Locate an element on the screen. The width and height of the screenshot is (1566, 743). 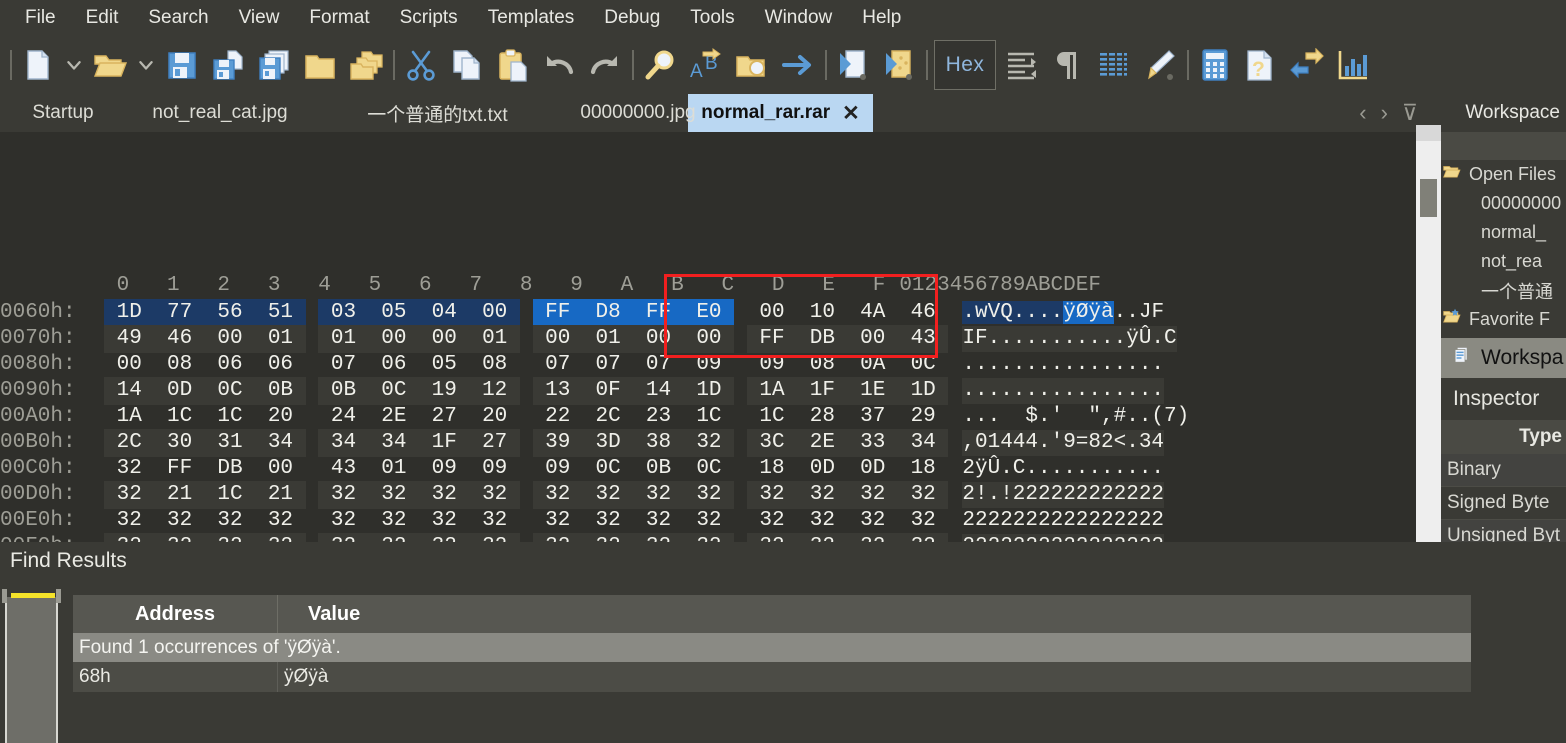
menu-item-file: File is located at coordinates (40, 18).